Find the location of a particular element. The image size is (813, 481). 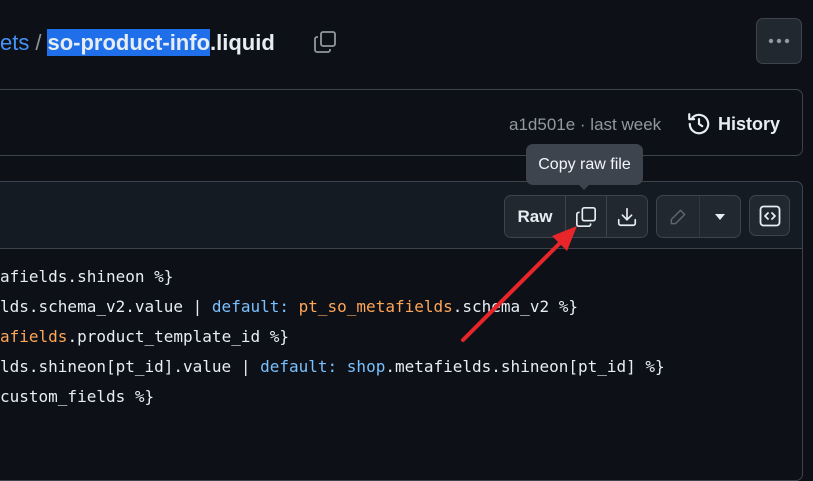

history-label: History is located at coordinates (749, 123).